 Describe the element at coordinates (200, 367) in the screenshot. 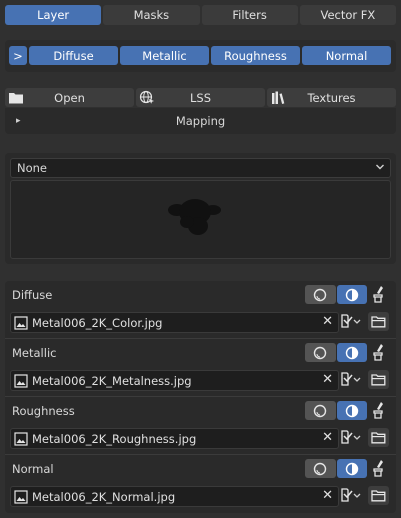

I see `texture-slot-metallic: Metallic Metal006_2K_Metalness.jpg ✕` at that location.